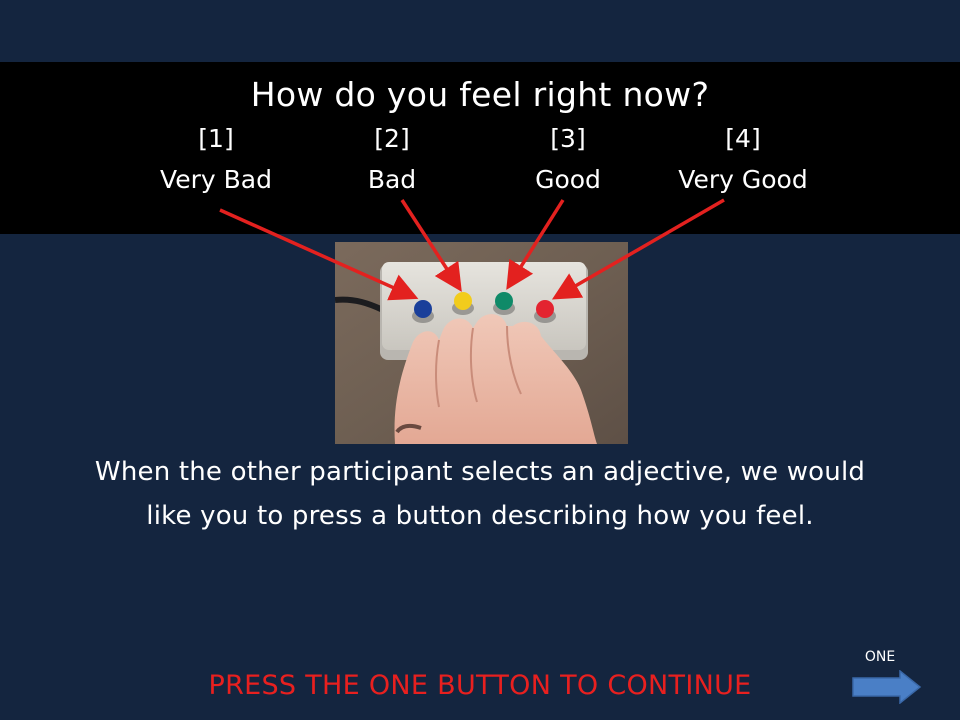  Describe the element at coordinates (743, 179) in the screenshot. I see `option-label: Very Good` at that location.